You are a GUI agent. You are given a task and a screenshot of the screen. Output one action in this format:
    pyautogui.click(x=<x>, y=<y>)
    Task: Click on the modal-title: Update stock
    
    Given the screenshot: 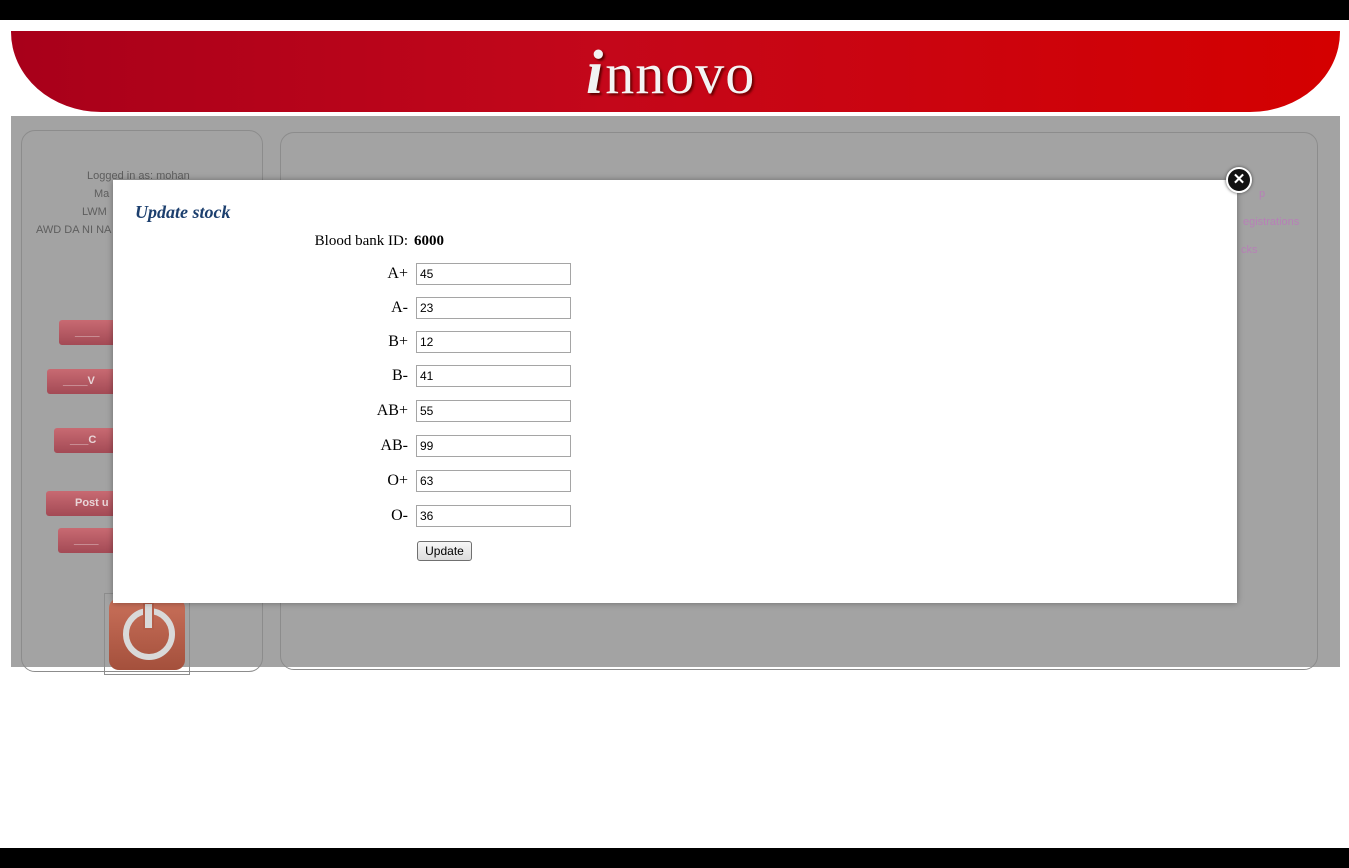 What is the action you would take?
    pyautogui.click(x=183, y=212)
    